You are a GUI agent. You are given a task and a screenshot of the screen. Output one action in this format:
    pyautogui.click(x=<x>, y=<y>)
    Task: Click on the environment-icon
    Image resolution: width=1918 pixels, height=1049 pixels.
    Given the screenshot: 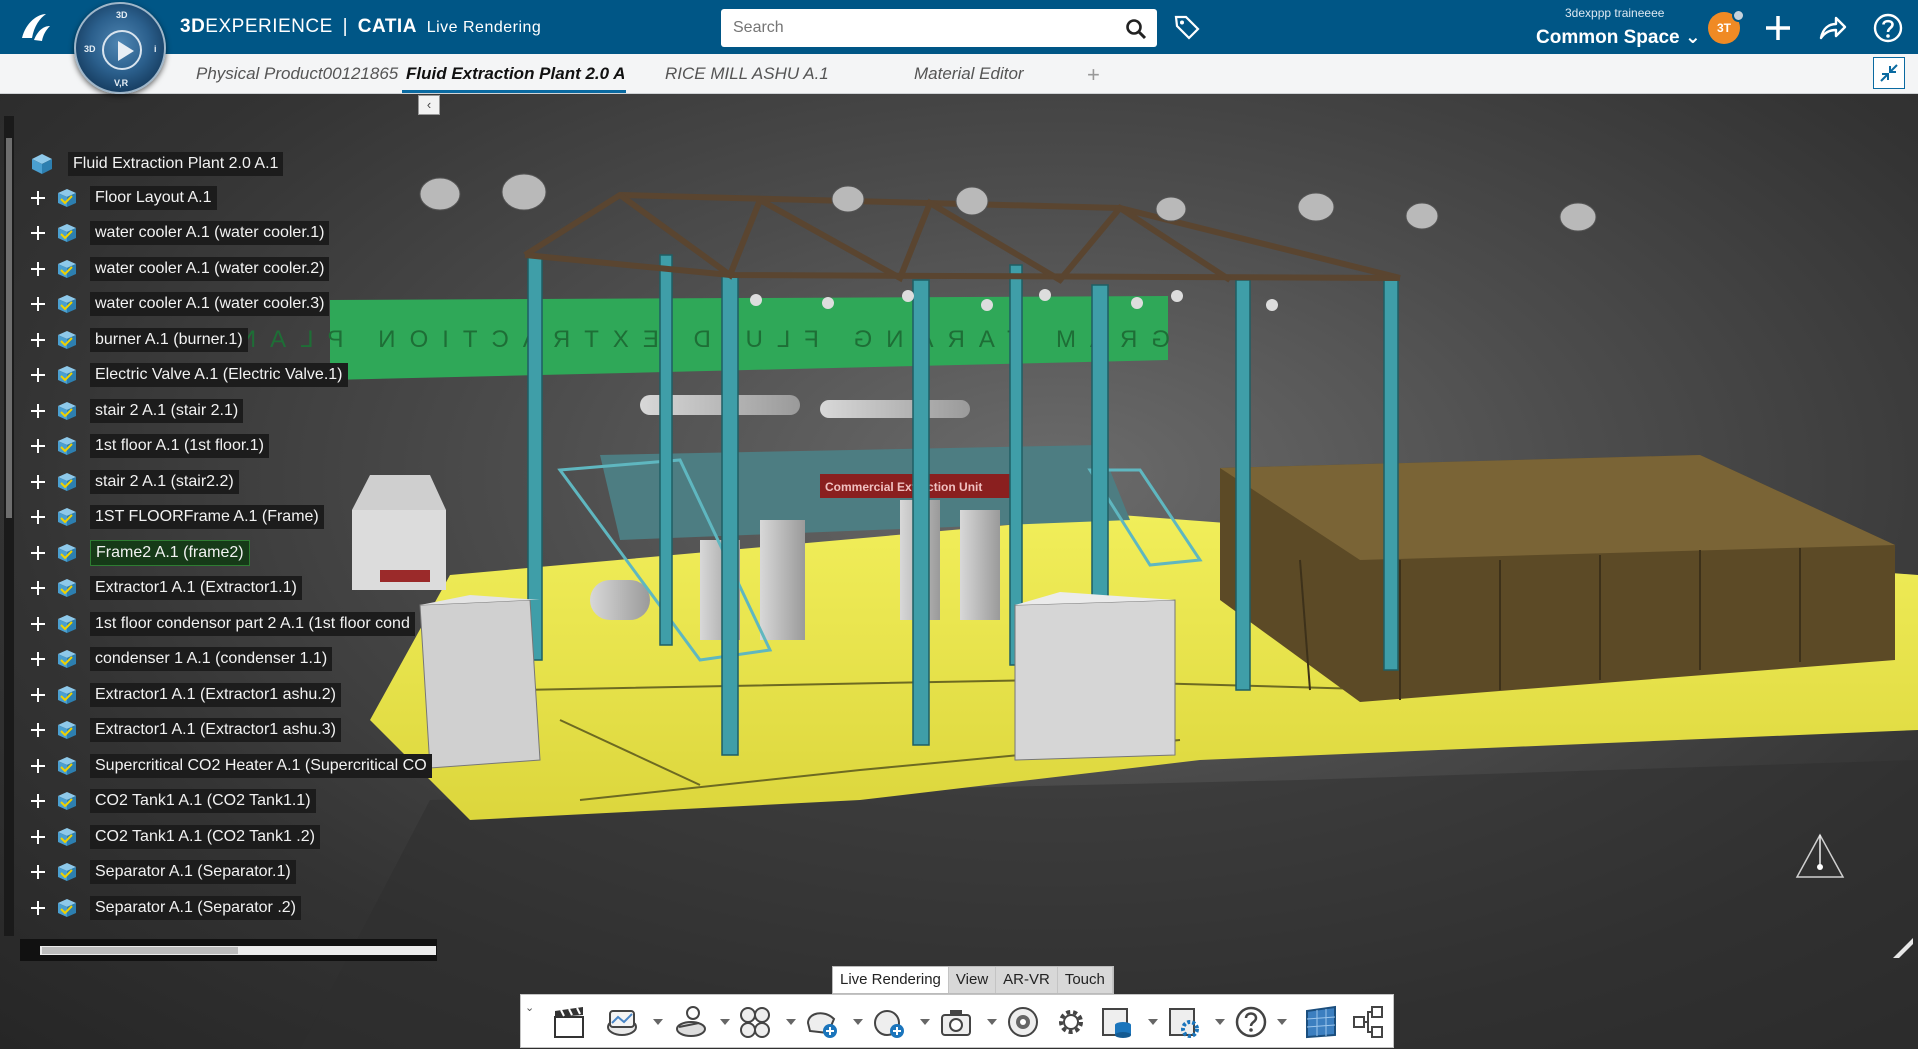 What is the action you would take?
    pyautogui.click(x=622, y=1022)
    